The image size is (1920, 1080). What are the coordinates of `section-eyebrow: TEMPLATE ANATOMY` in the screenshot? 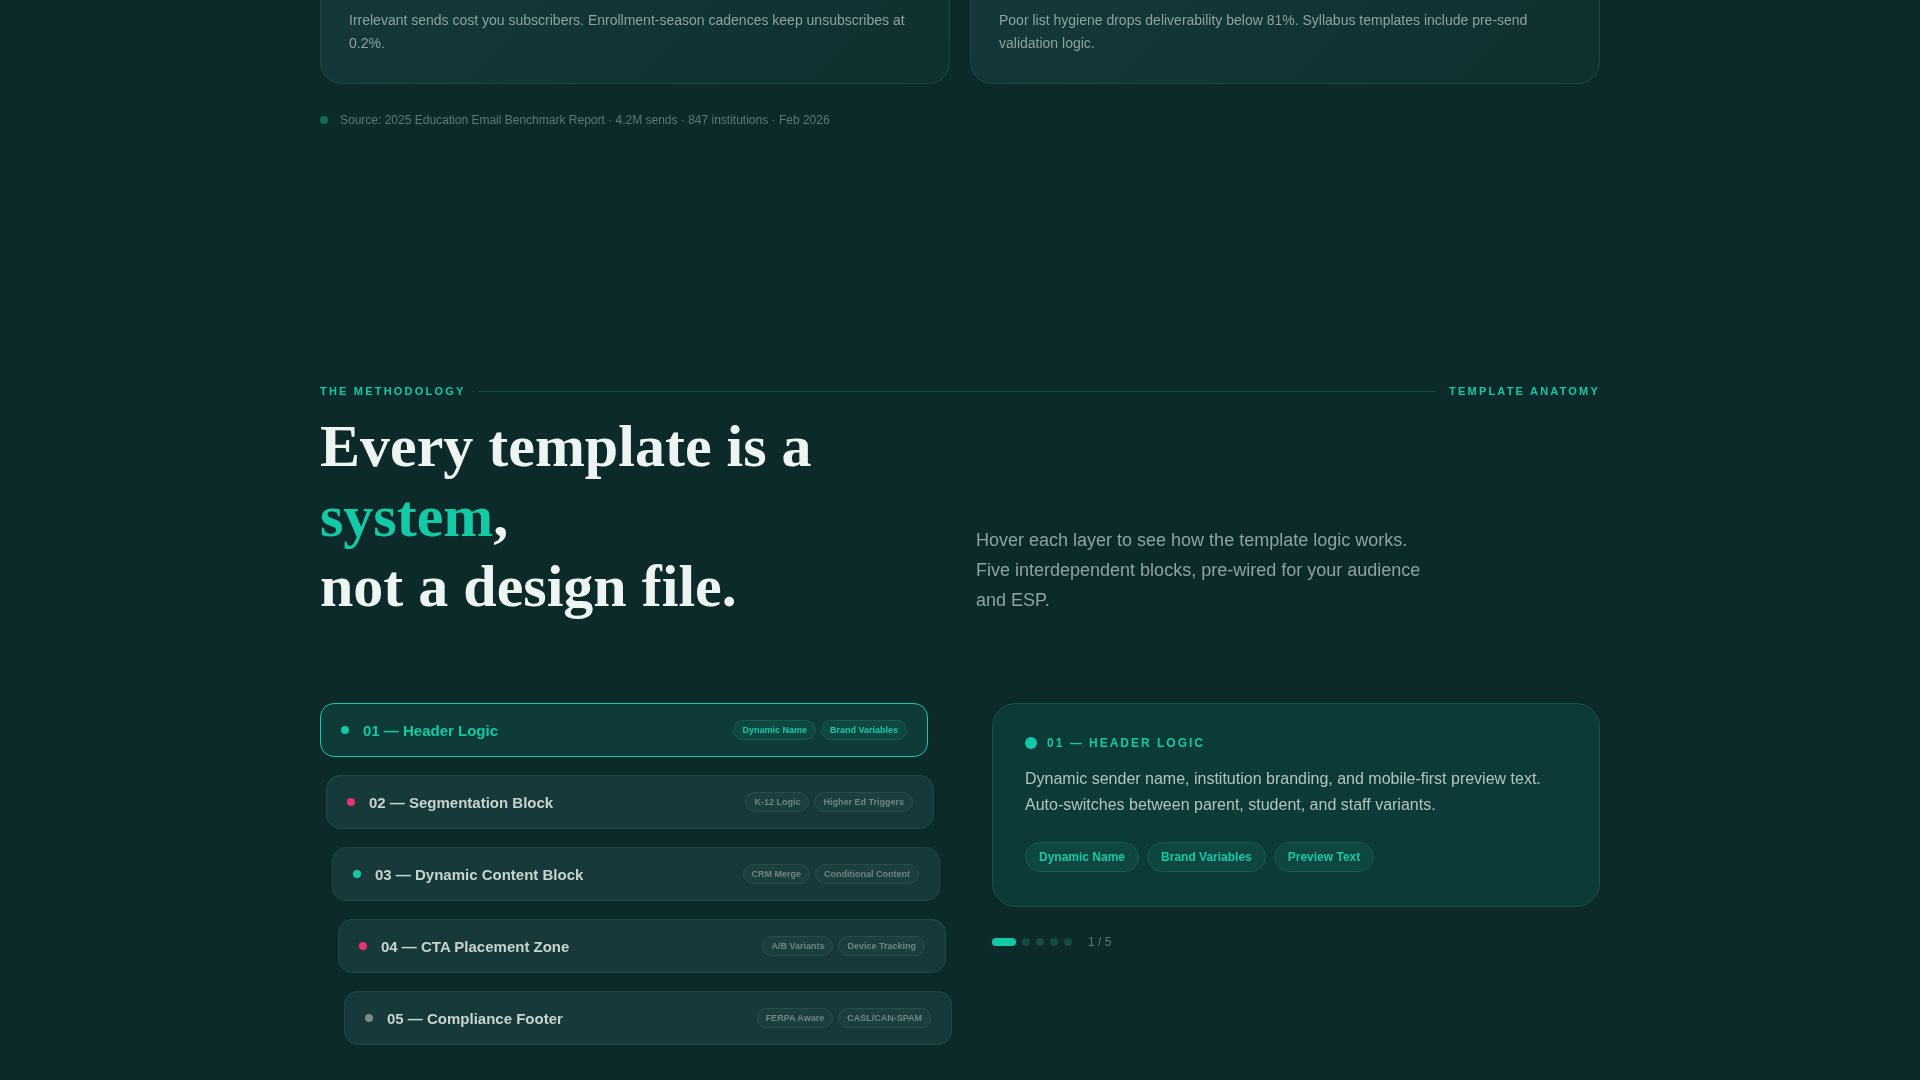 It's located at (1524, 391).